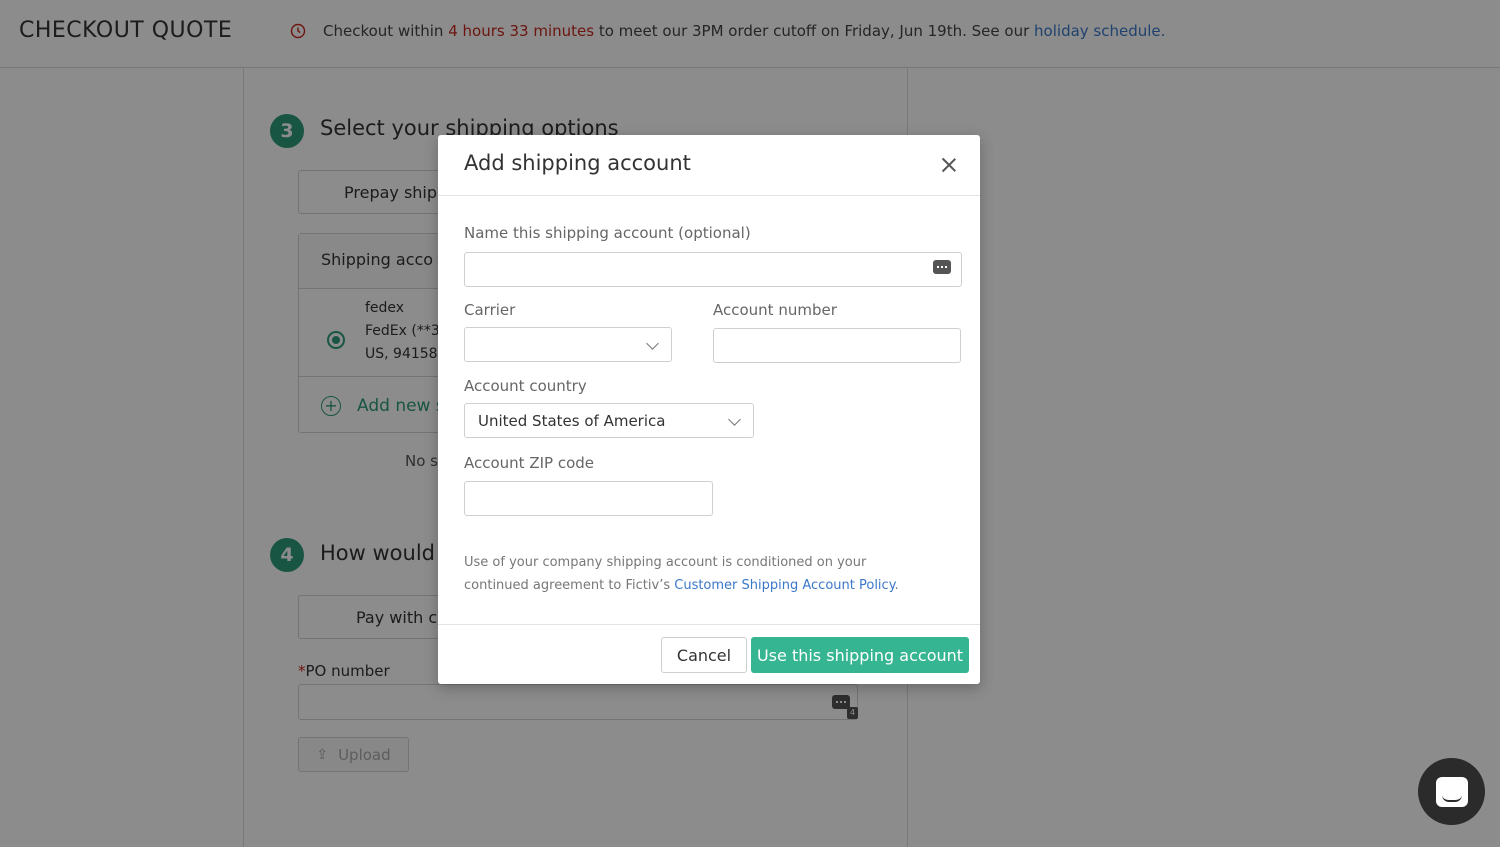  What do you see at coordinates (709, 624) in the screenshot?
I see `modal-footer-divider` at bounding box center [709, 624].